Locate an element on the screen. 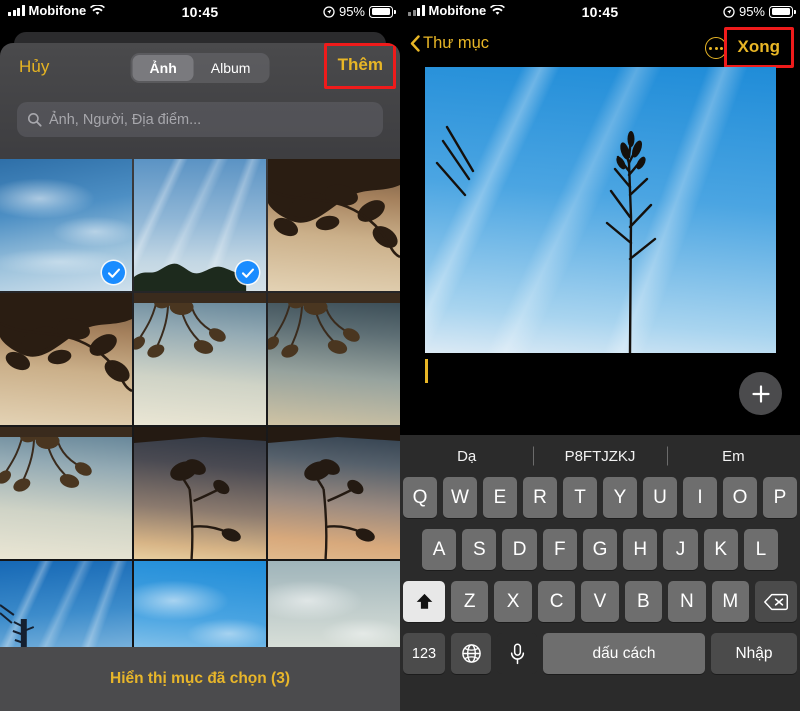 This screenshot has width=800, height=711. add-button: Thêm is located at coordinates (360, 65).